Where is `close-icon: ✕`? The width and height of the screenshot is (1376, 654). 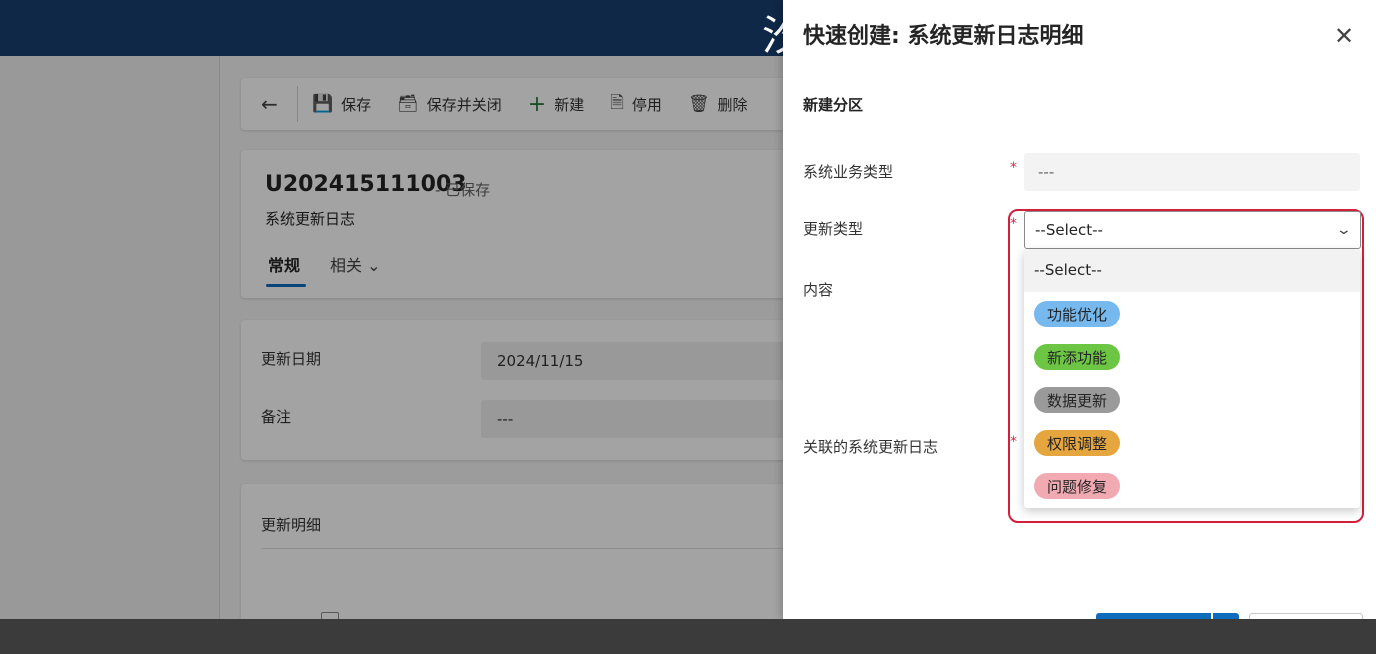
close-icon: ✕ is located at coordinates (1344, 36).